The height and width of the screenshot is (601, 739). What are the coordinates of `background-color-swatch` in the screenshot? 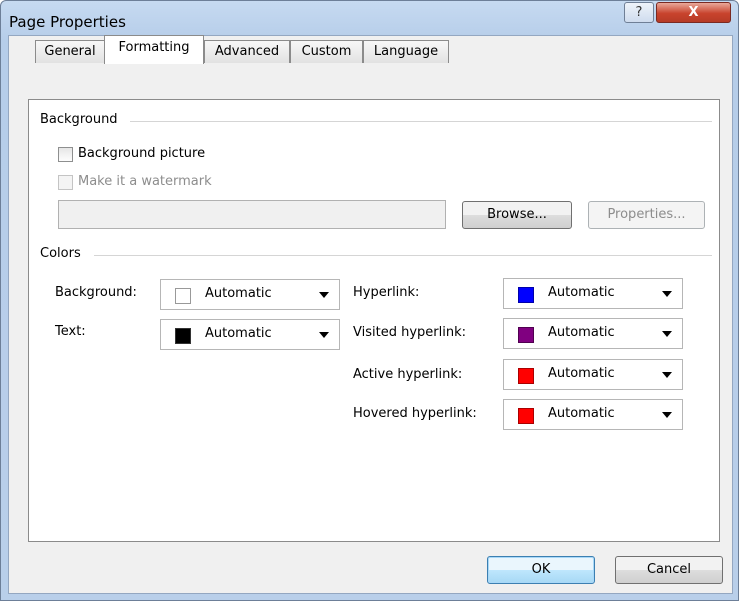 It's located at (183, 296).